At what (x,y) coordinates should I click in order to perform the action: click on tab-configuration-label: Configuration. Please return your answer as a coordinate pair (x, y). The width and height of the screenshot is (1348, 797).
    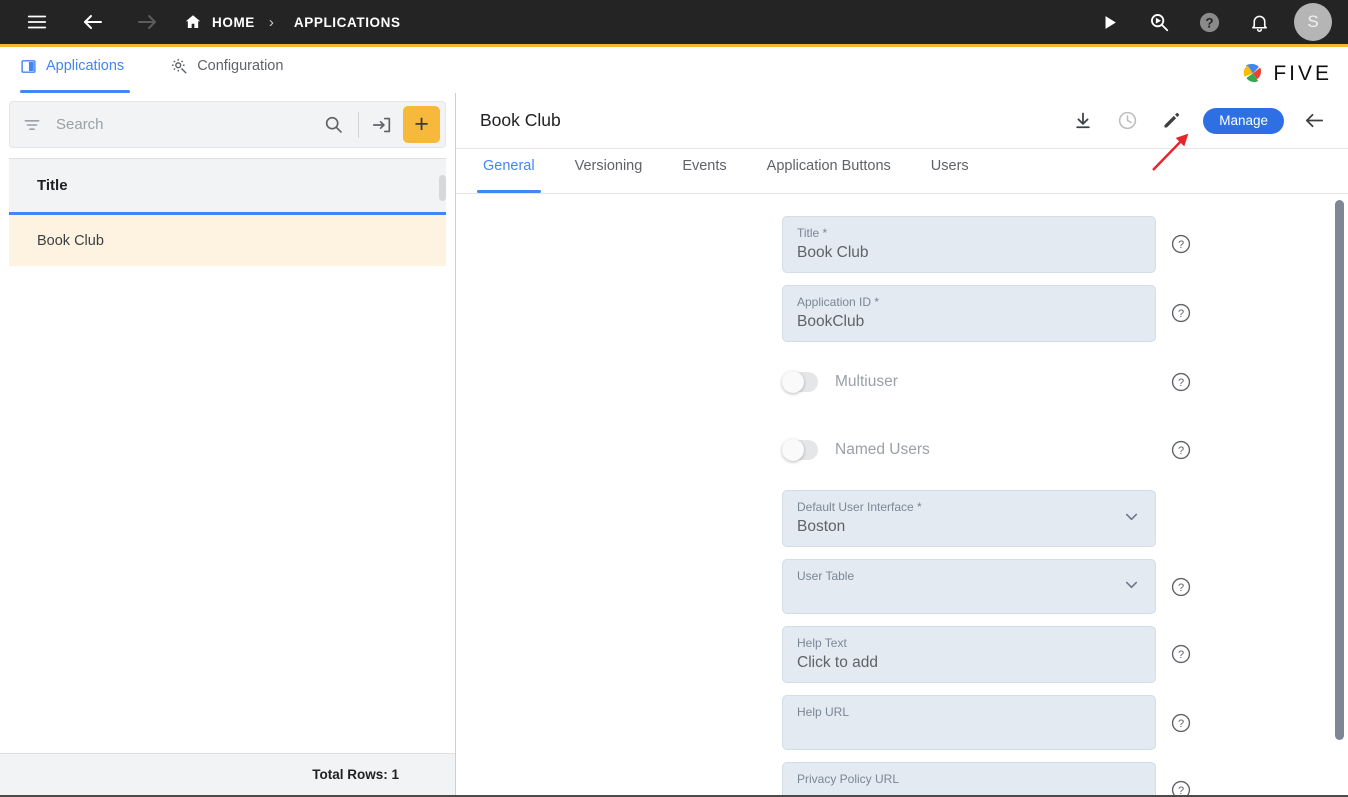
    Looking at the image, I should click on (240, 66).